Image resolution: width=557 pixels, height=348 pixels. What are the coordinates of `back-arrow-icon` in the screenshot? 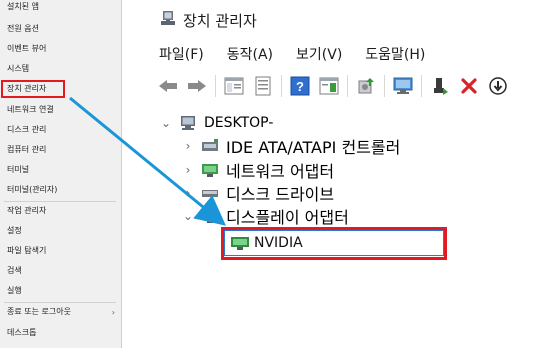 It's located at (168, 86).